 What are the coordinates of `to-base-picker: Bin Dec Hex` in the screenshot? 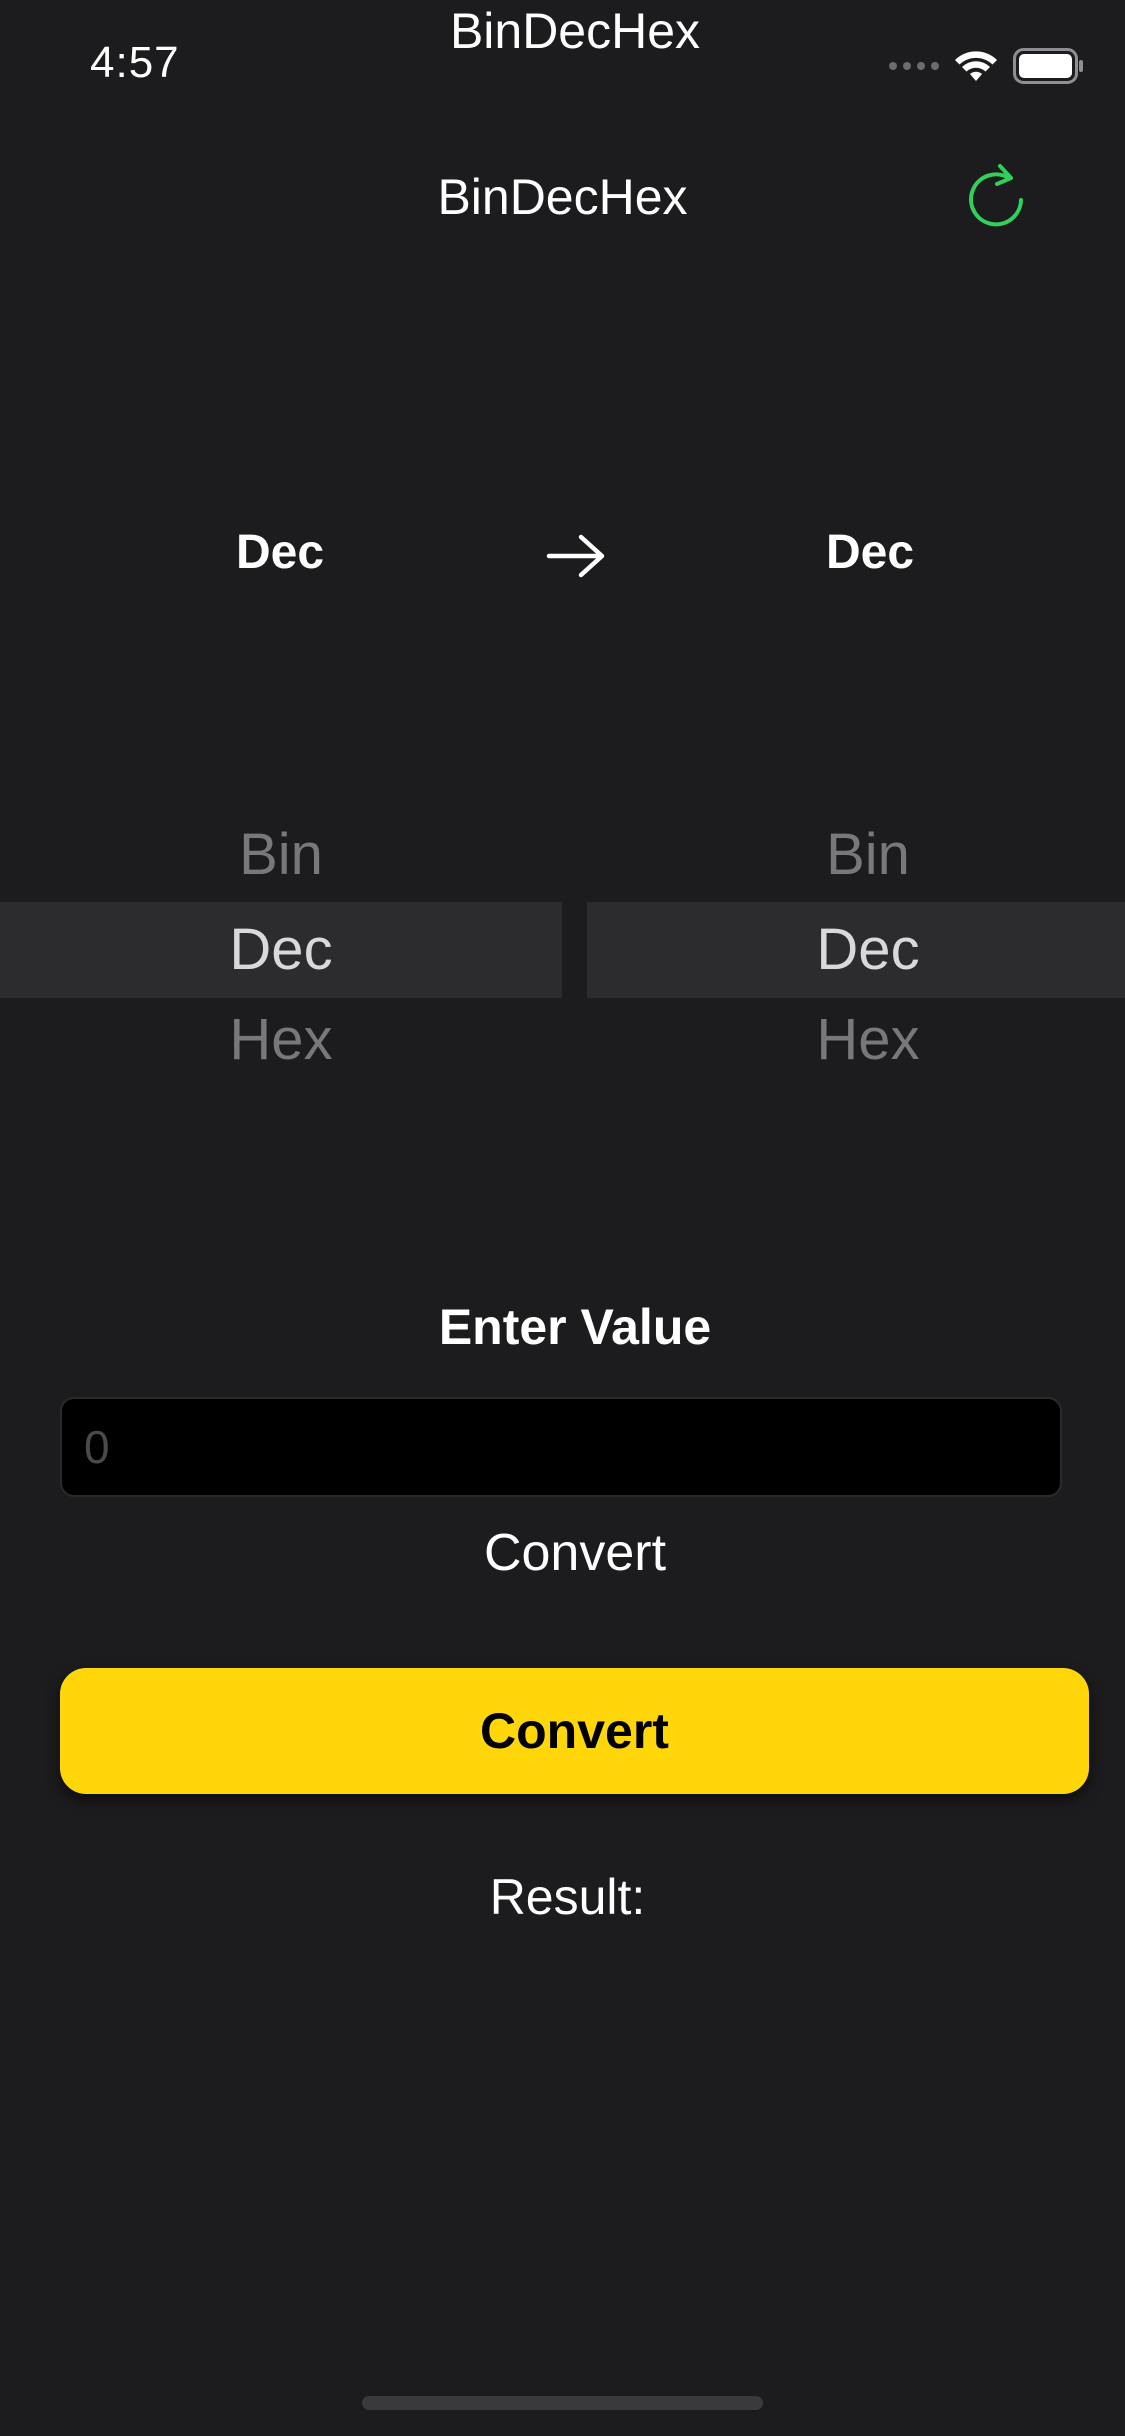 It's located at (856, 945).